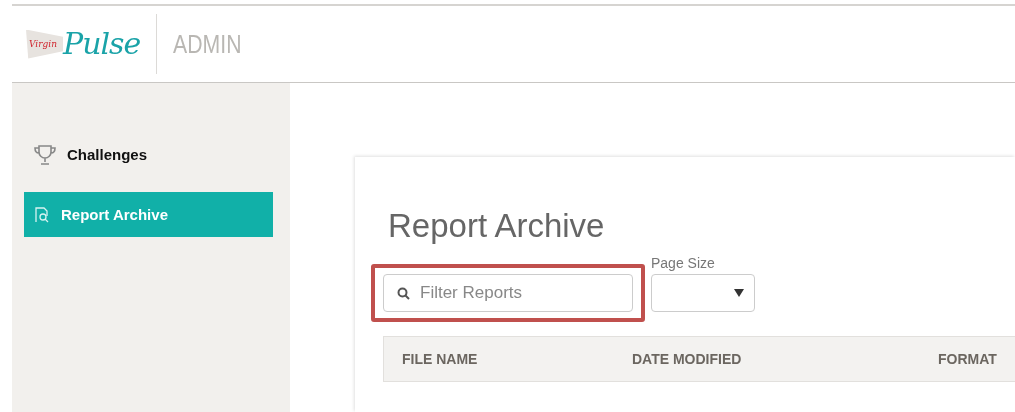 This screenshot has width=1015, height=412. What do you see at coordinates (207, 44) in the screenshot?
I see `section-title: ADMIN` at bounding box center [207, 44].